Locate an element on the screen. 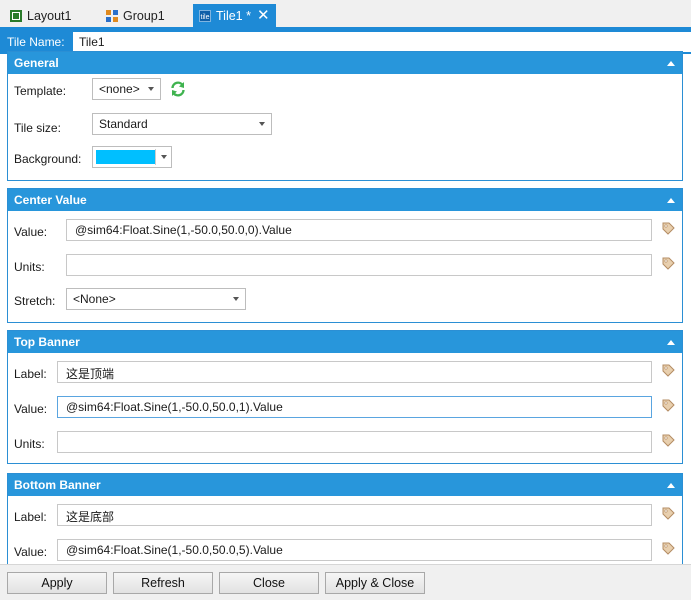  tab-group1: Group1 is located at coordinates (135, 15).